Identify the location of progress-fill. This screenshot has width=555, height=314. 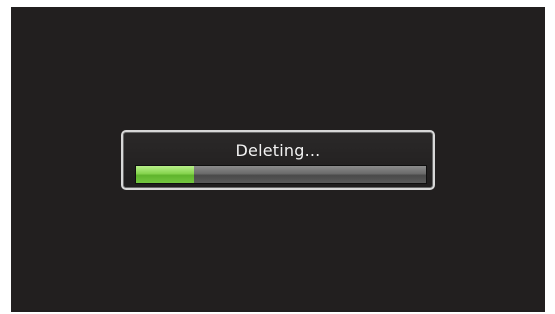
(165, 174).